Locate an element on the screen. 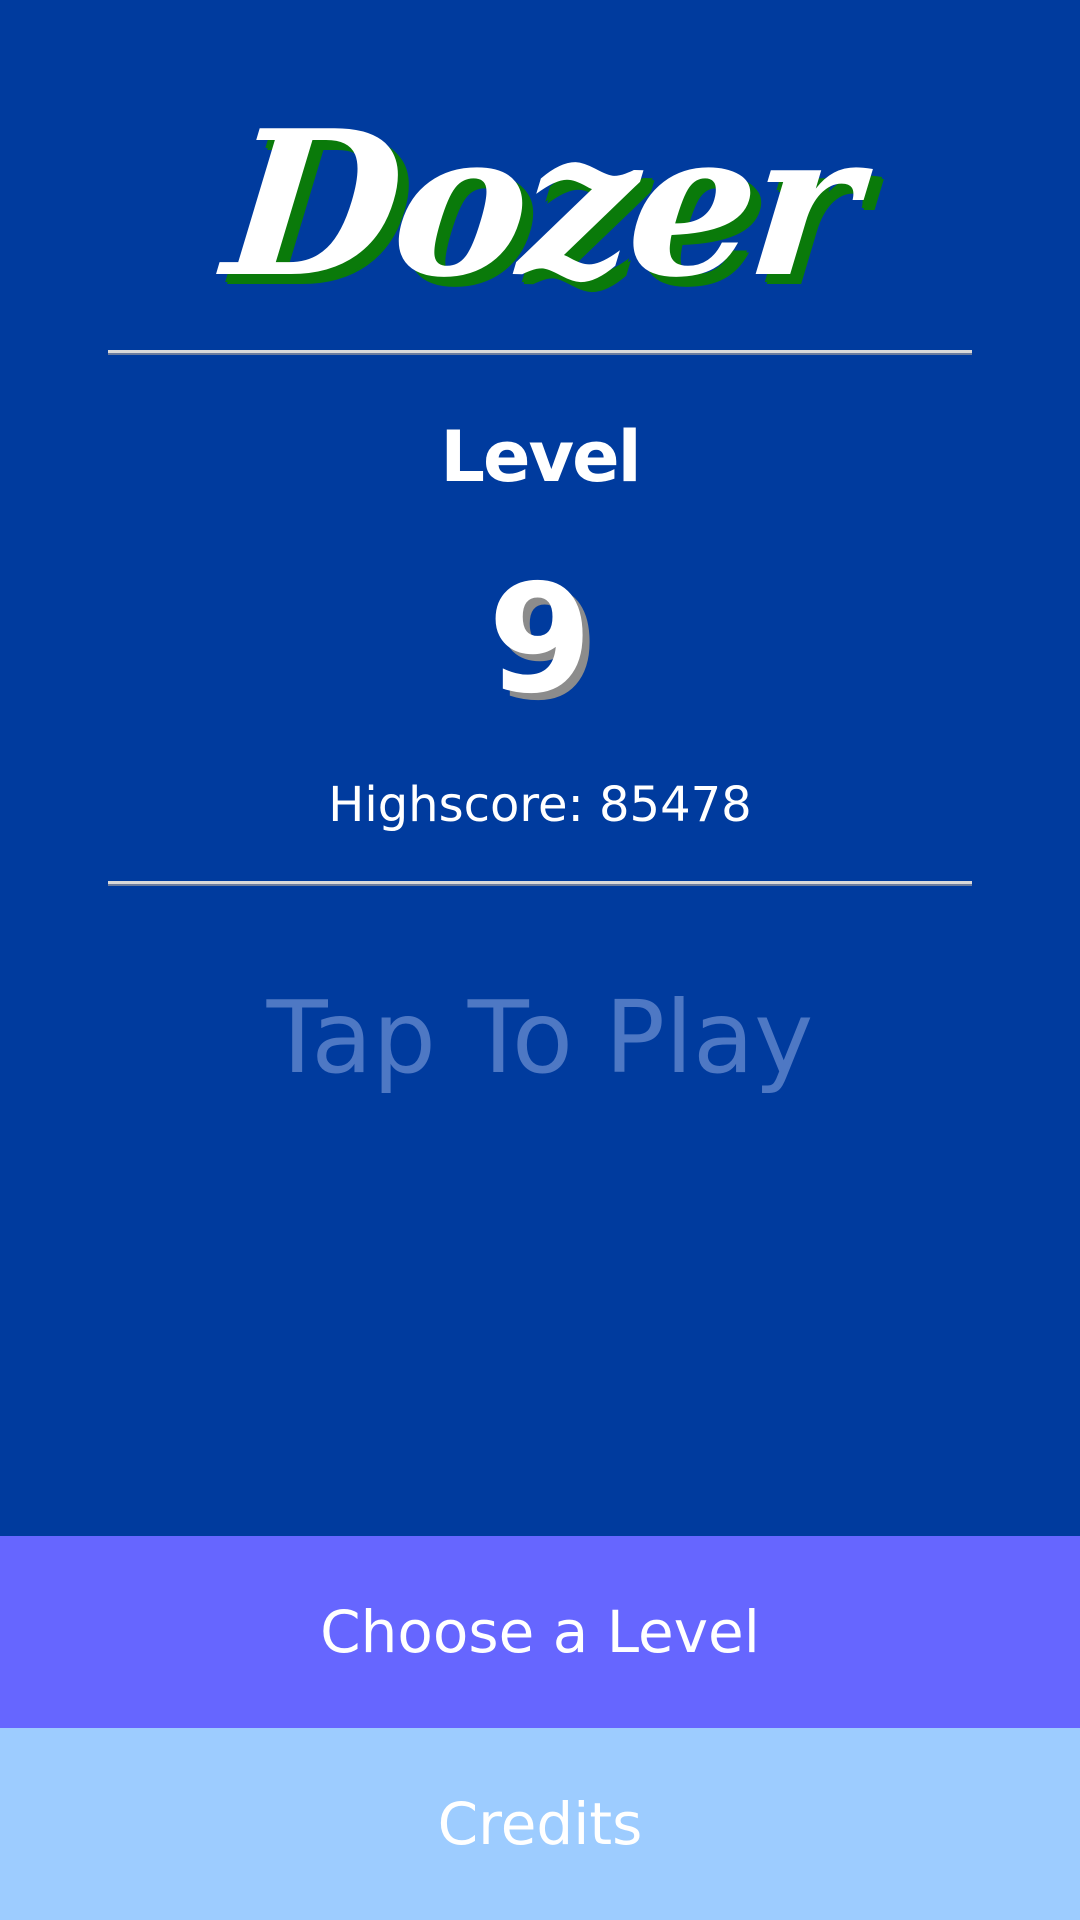 This screenshot has width=1080, height=1920. game-logo: Dozer is located at coordinates (540, 204).